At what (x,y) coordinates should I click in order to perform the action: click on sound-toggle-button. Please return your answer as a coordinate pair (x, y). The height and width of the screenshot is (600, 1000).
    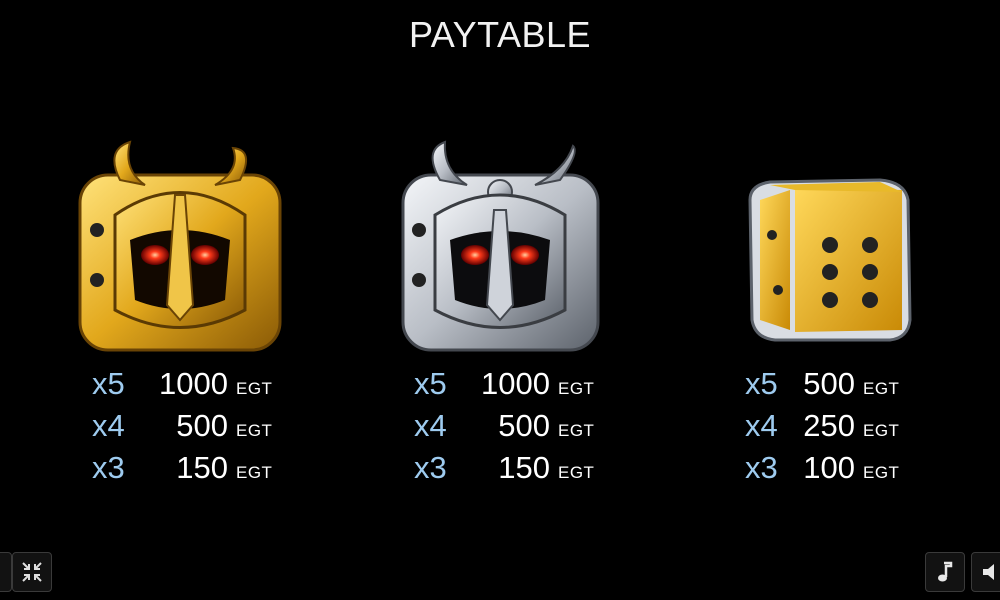
    Looking at the image, I should click on (985, 572).